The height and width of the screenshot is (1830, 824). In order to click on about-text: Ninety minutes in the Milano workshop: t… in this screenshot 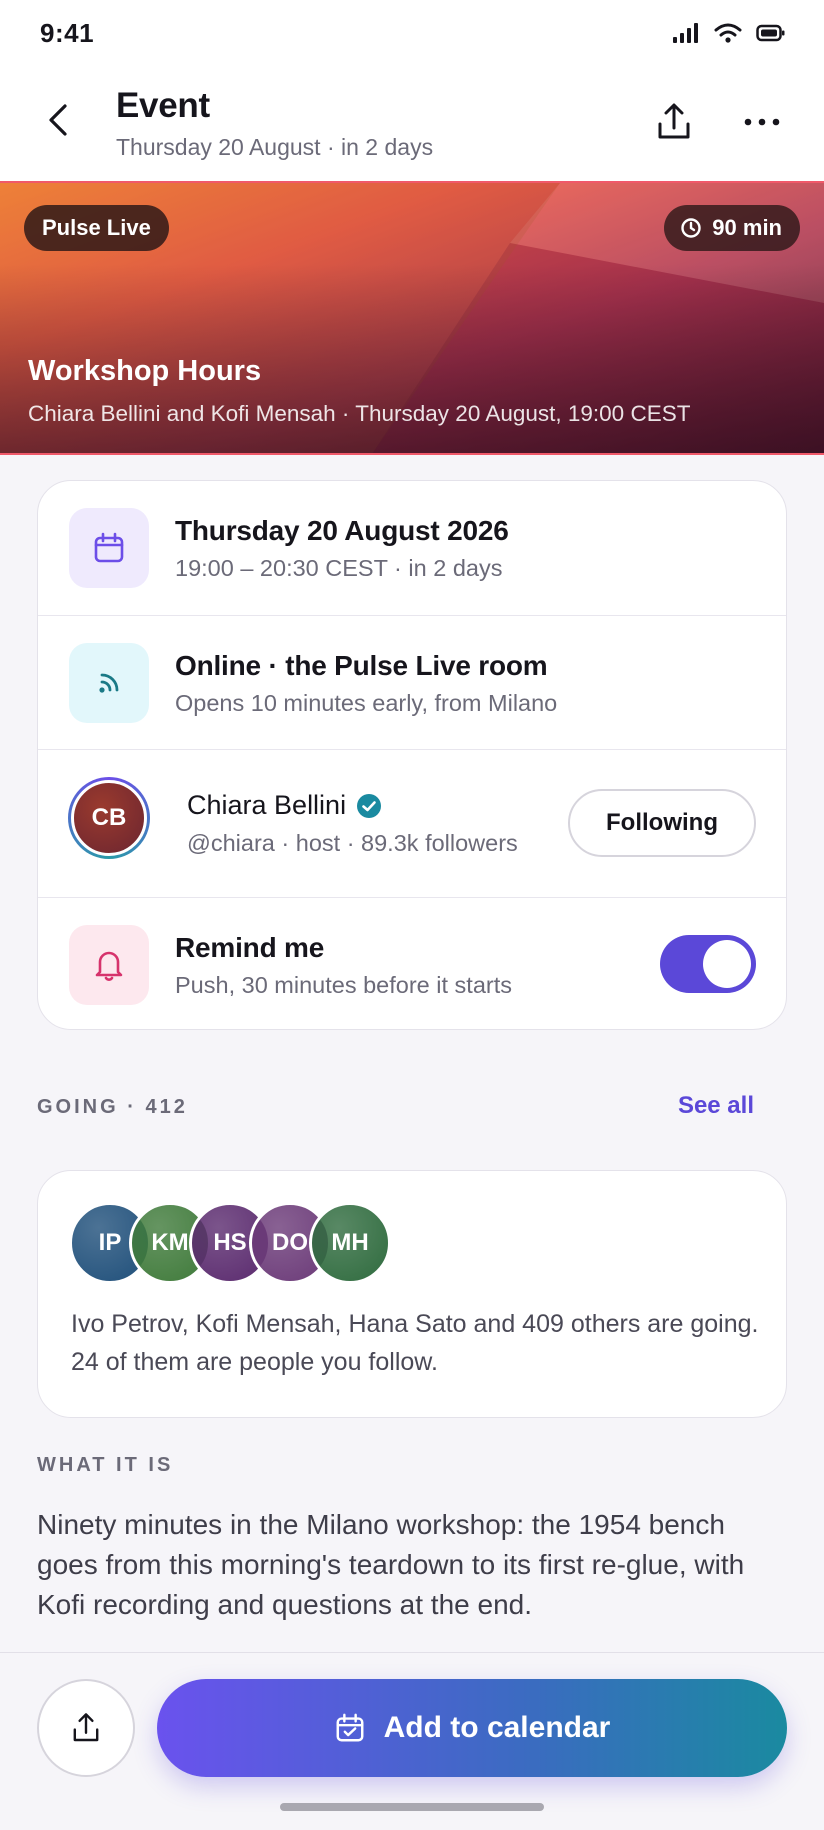, I will do `click(391, 1564)`.